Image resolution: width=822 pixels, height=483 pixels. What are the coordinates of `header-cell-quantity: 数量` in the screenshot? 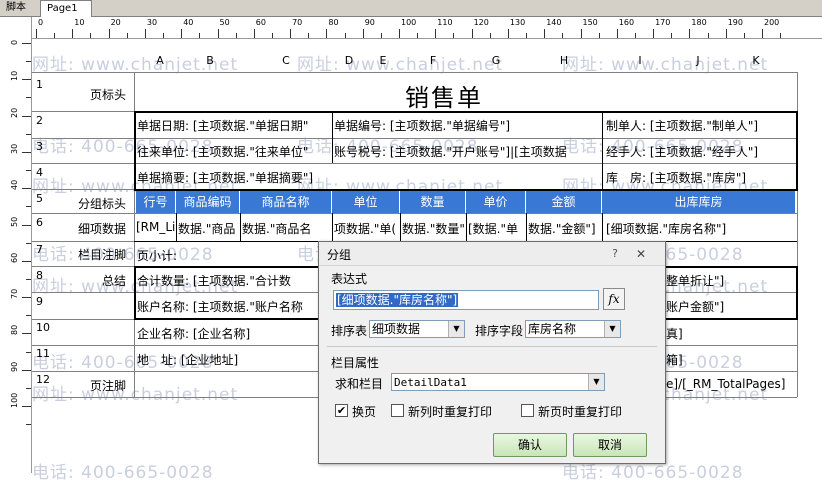 It's located at (433, 202).